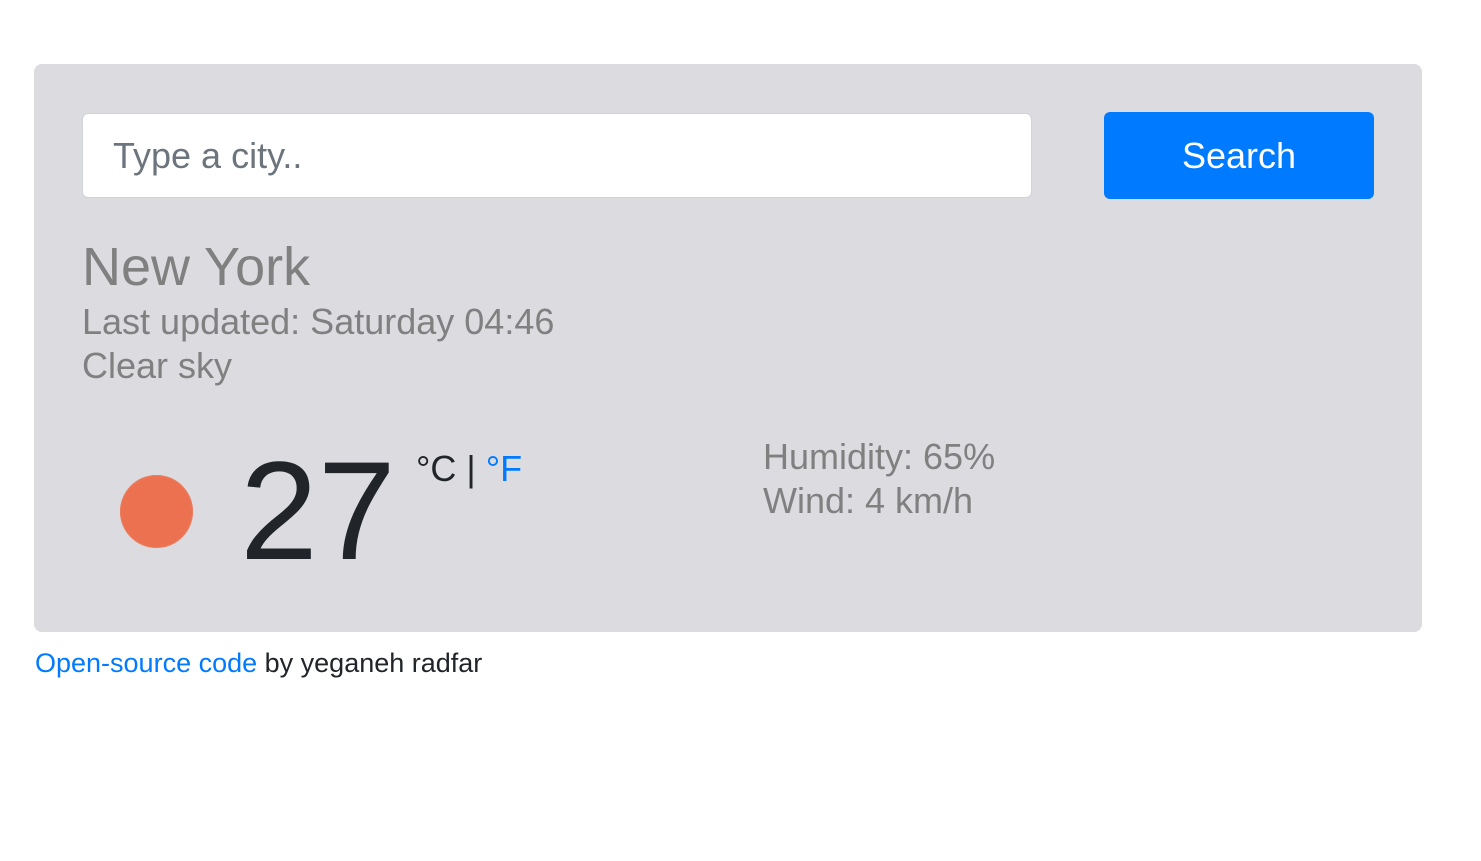 Image resolution: width=1481 pixels, height=861 pixels. I want to click on city-name: New York, so click(196, 267).